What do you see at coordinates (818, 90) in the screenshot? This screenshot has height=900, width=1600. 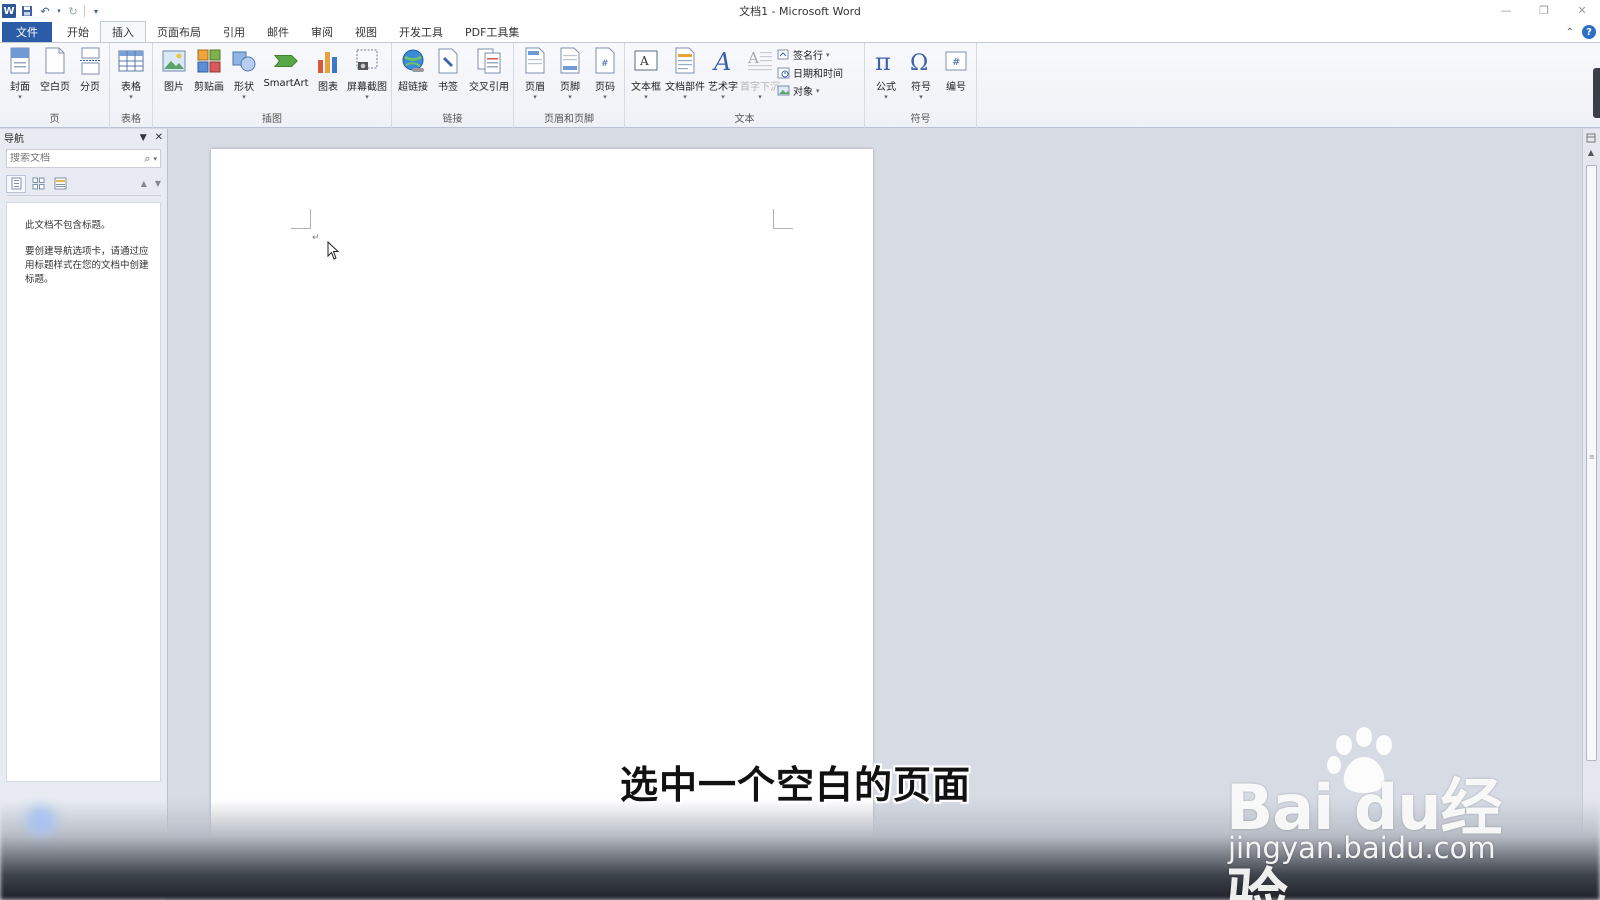 I see `object-dropdown-icon: ▾` at bounding box center [818, 90].